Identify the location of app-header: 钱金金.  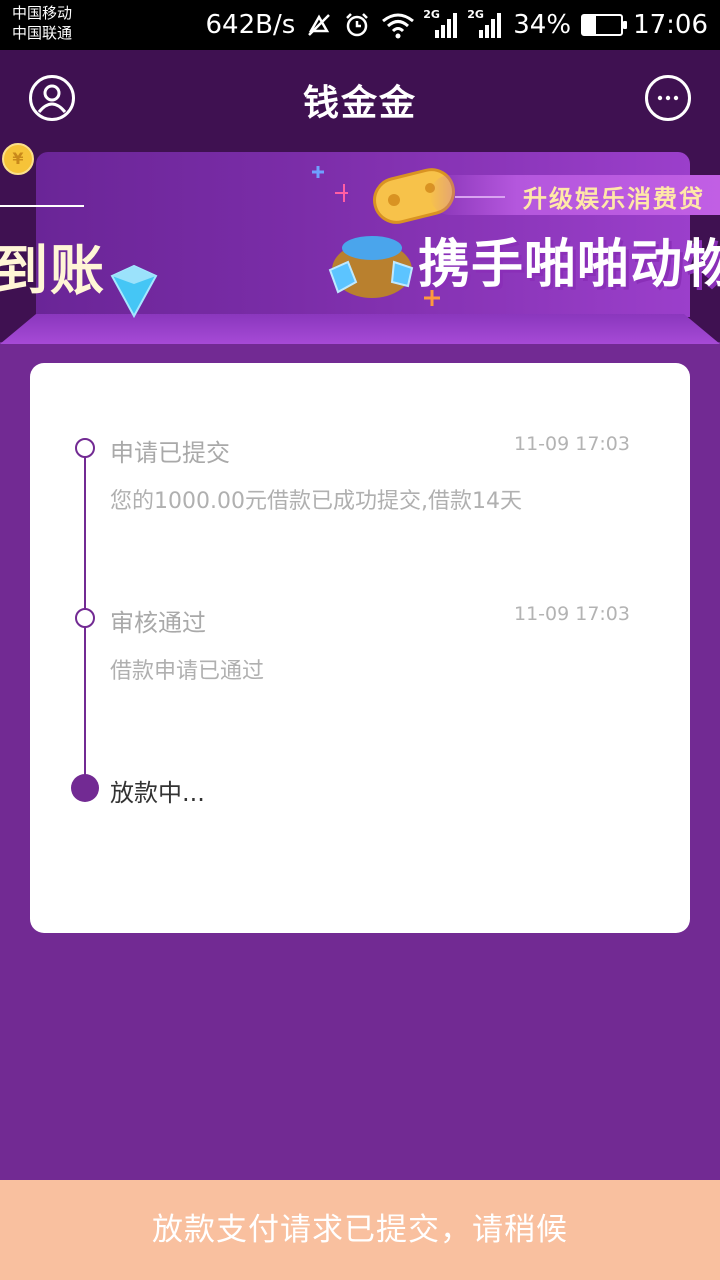
(360, 98).